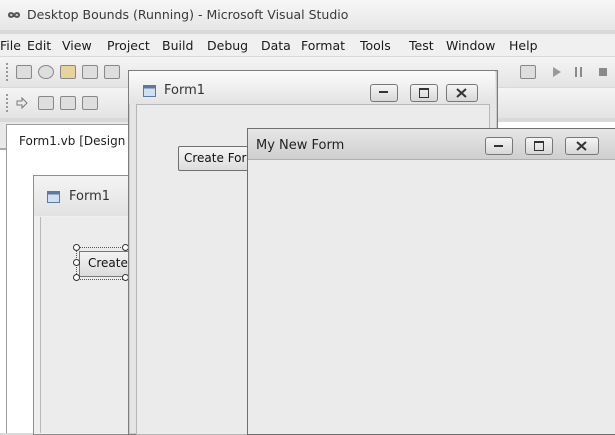 This screenshot has width=615, height=435. Describe the element at coordinates (14, 15) in the screenshot. I see `infinity-icon` at that location.